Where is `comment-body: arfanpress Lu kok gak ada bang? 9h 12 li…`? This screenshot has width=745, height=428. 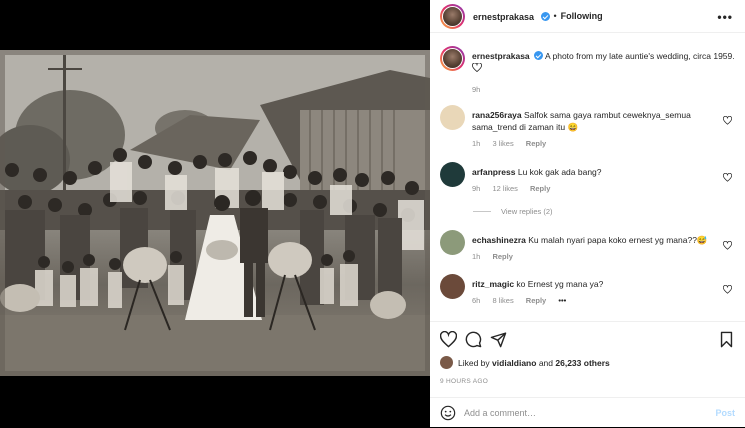 comment-body: arfanpress Lu kok gak ada bang? 9h 12 li… is located at coordinates (597, 180).